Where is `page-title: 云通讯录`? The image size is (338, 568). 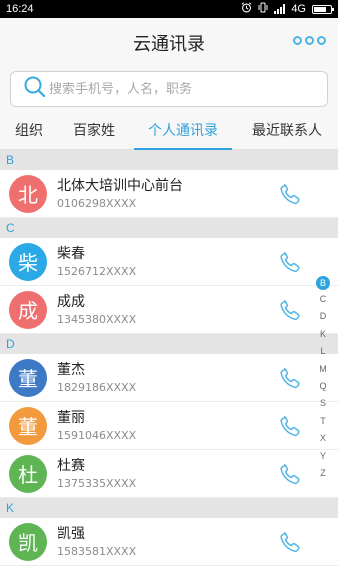 page-title: 云通讯录 is located at coordinates (169, 44).